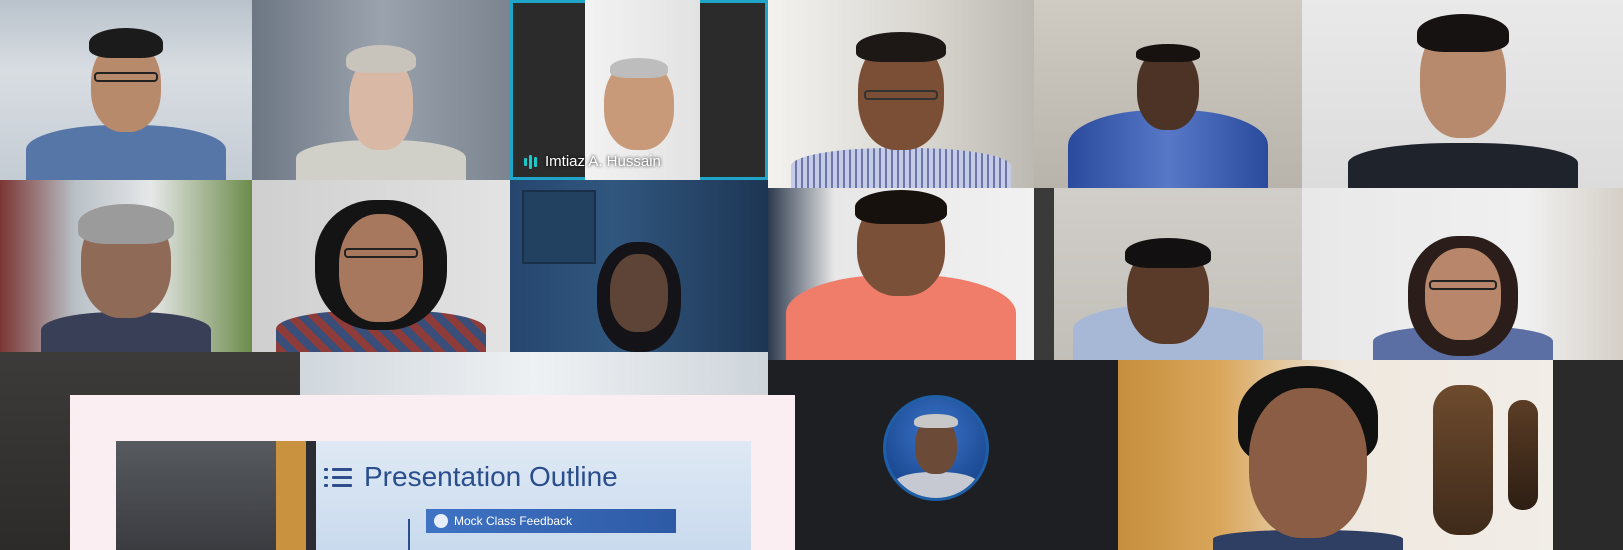 This screenshot has width=1623, height=550. Describe the element at coordinates (441, 521) in the screenshot. I see `smiley-icon` at that location.